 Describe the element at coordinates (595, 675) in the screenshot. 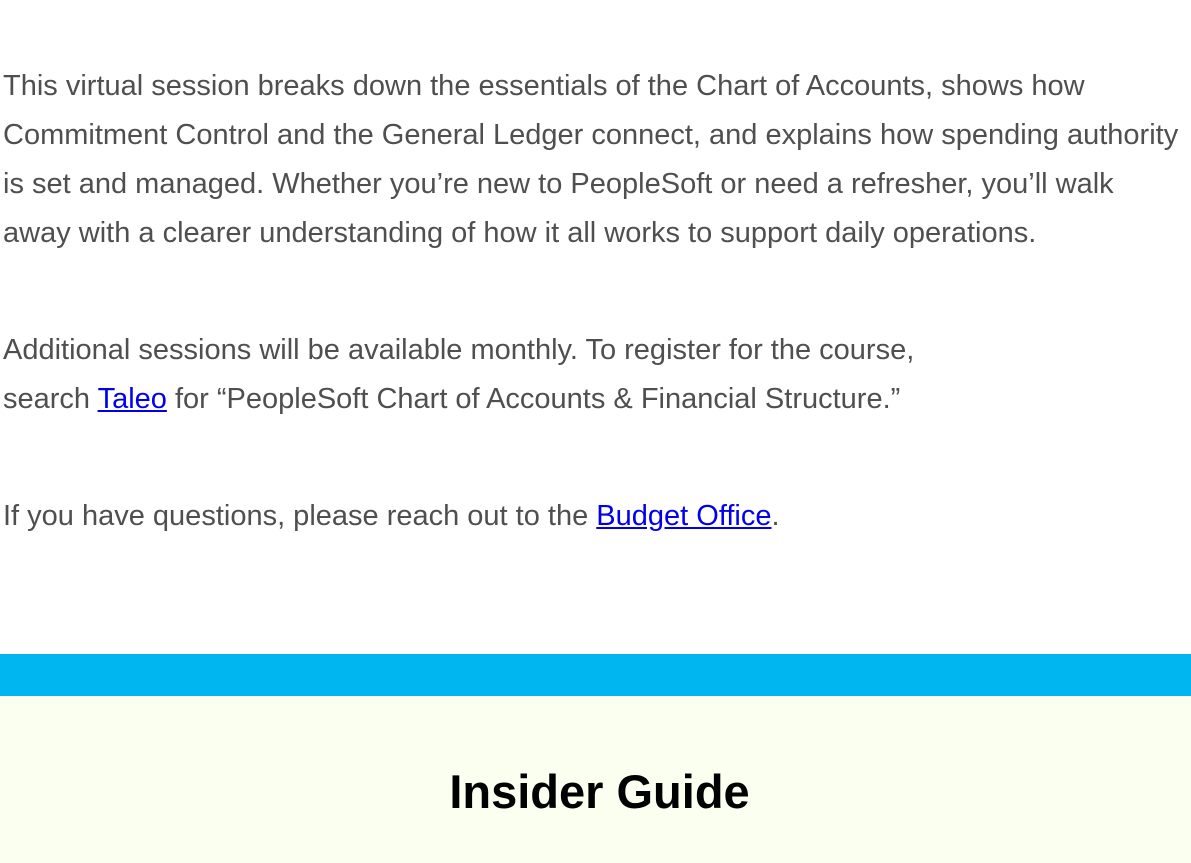

I see `section-divider-banner` at that location.